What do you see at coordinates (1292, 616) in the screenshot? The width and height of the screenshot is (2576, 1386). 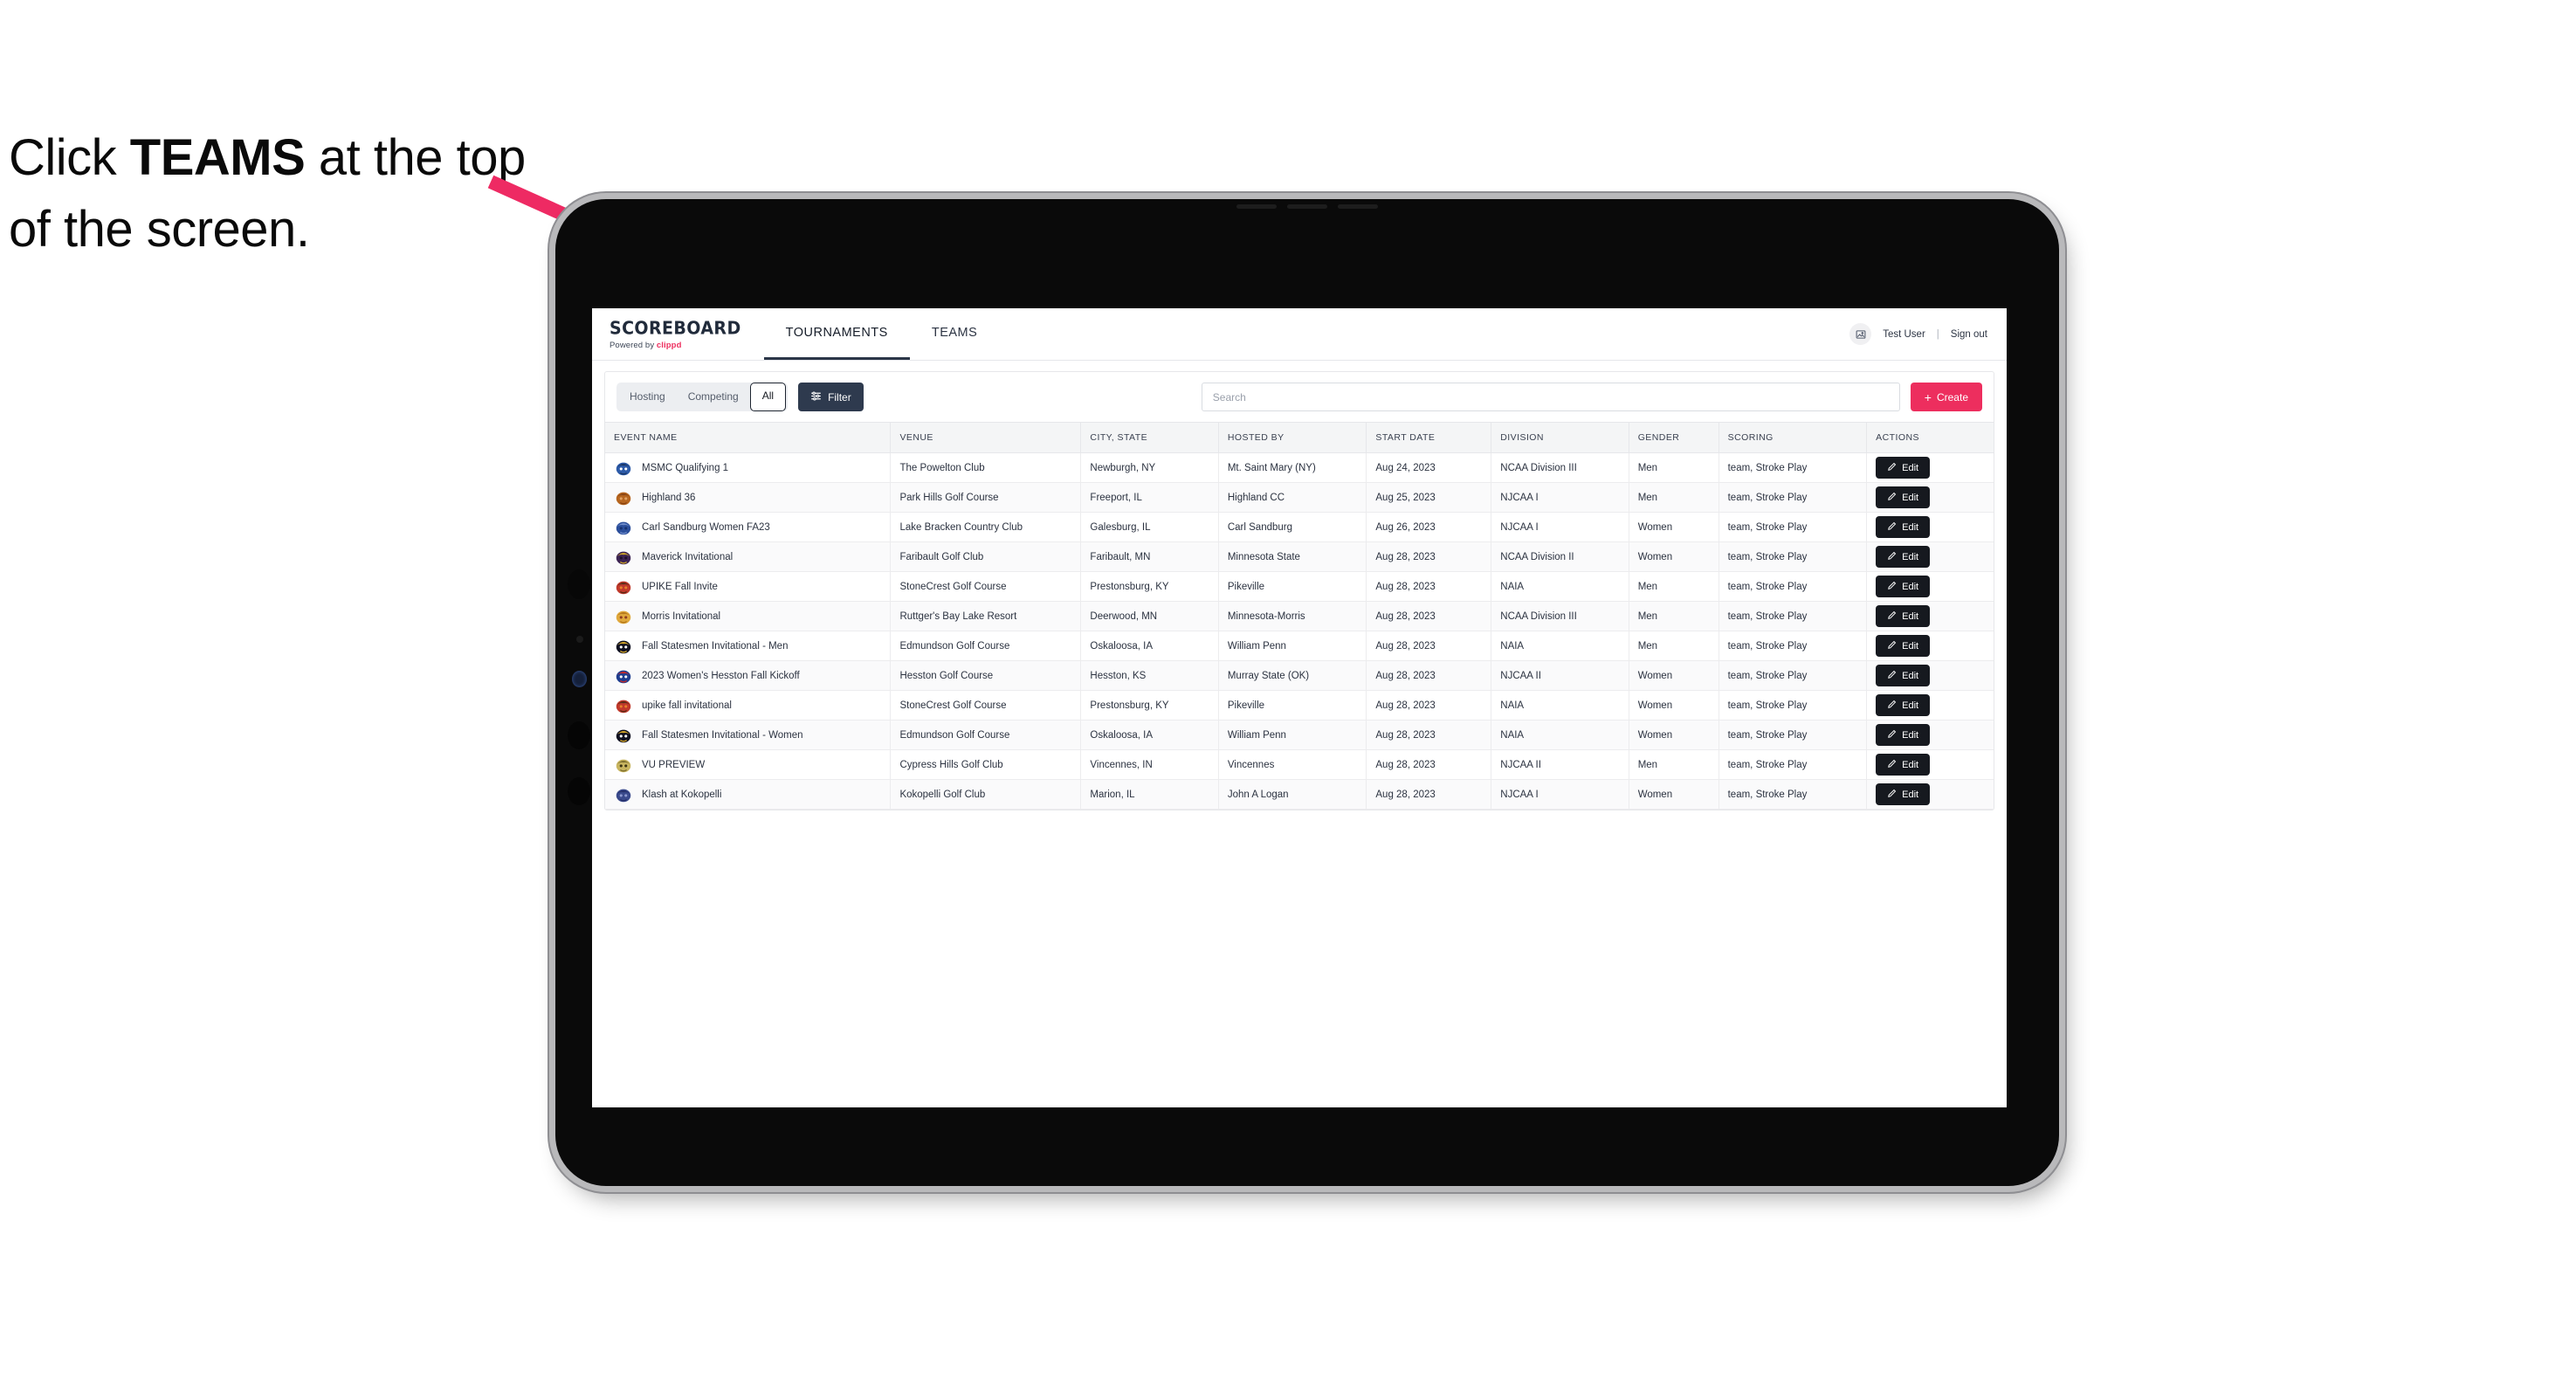 I see `cell-hosted-by: Minnesota-Morris` at bounding box center [1292, 616].